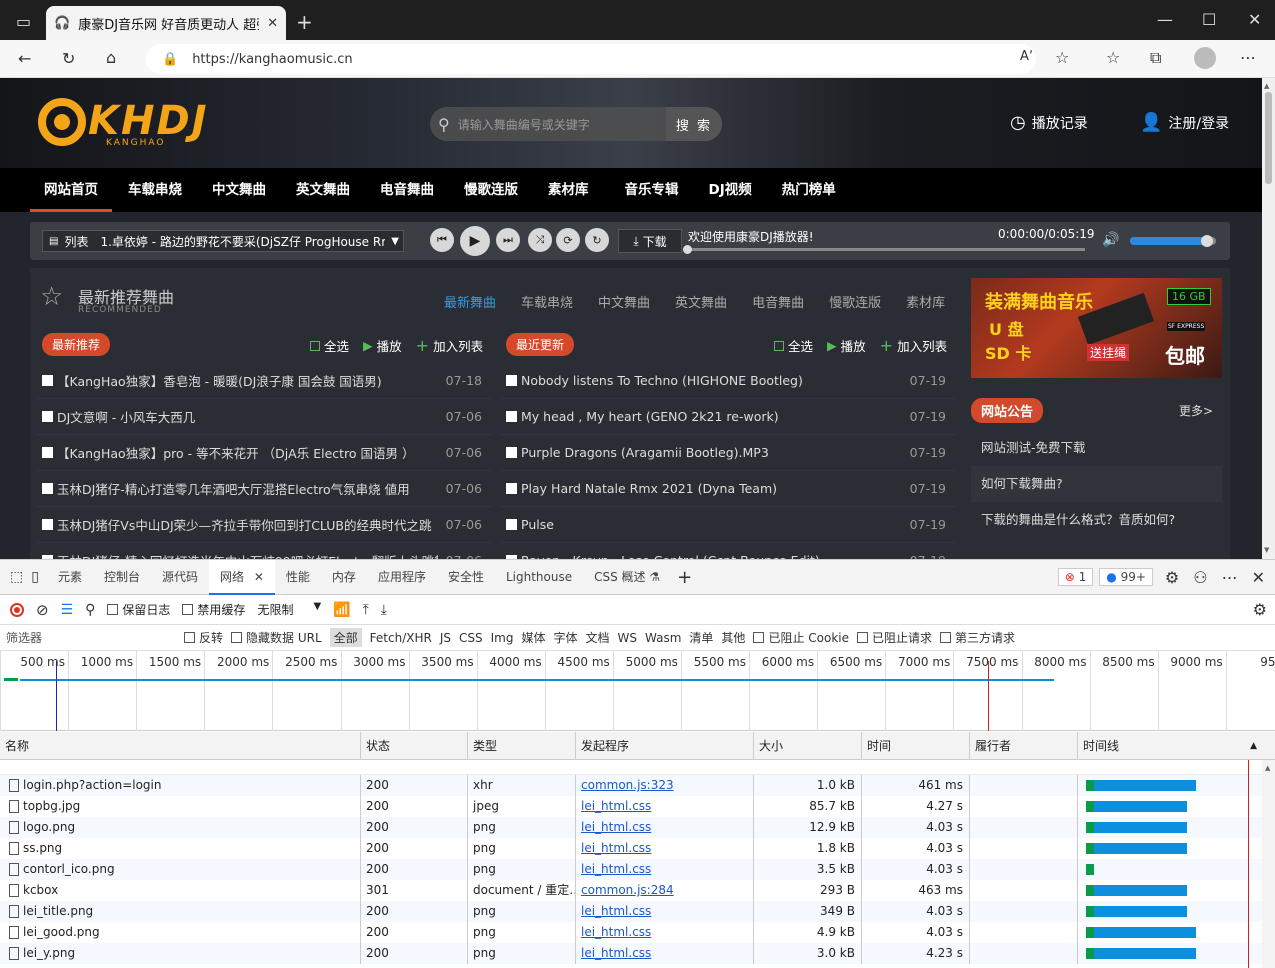  I want to click on nav-item-electronic: 电音舞曲, so click(407, 190).